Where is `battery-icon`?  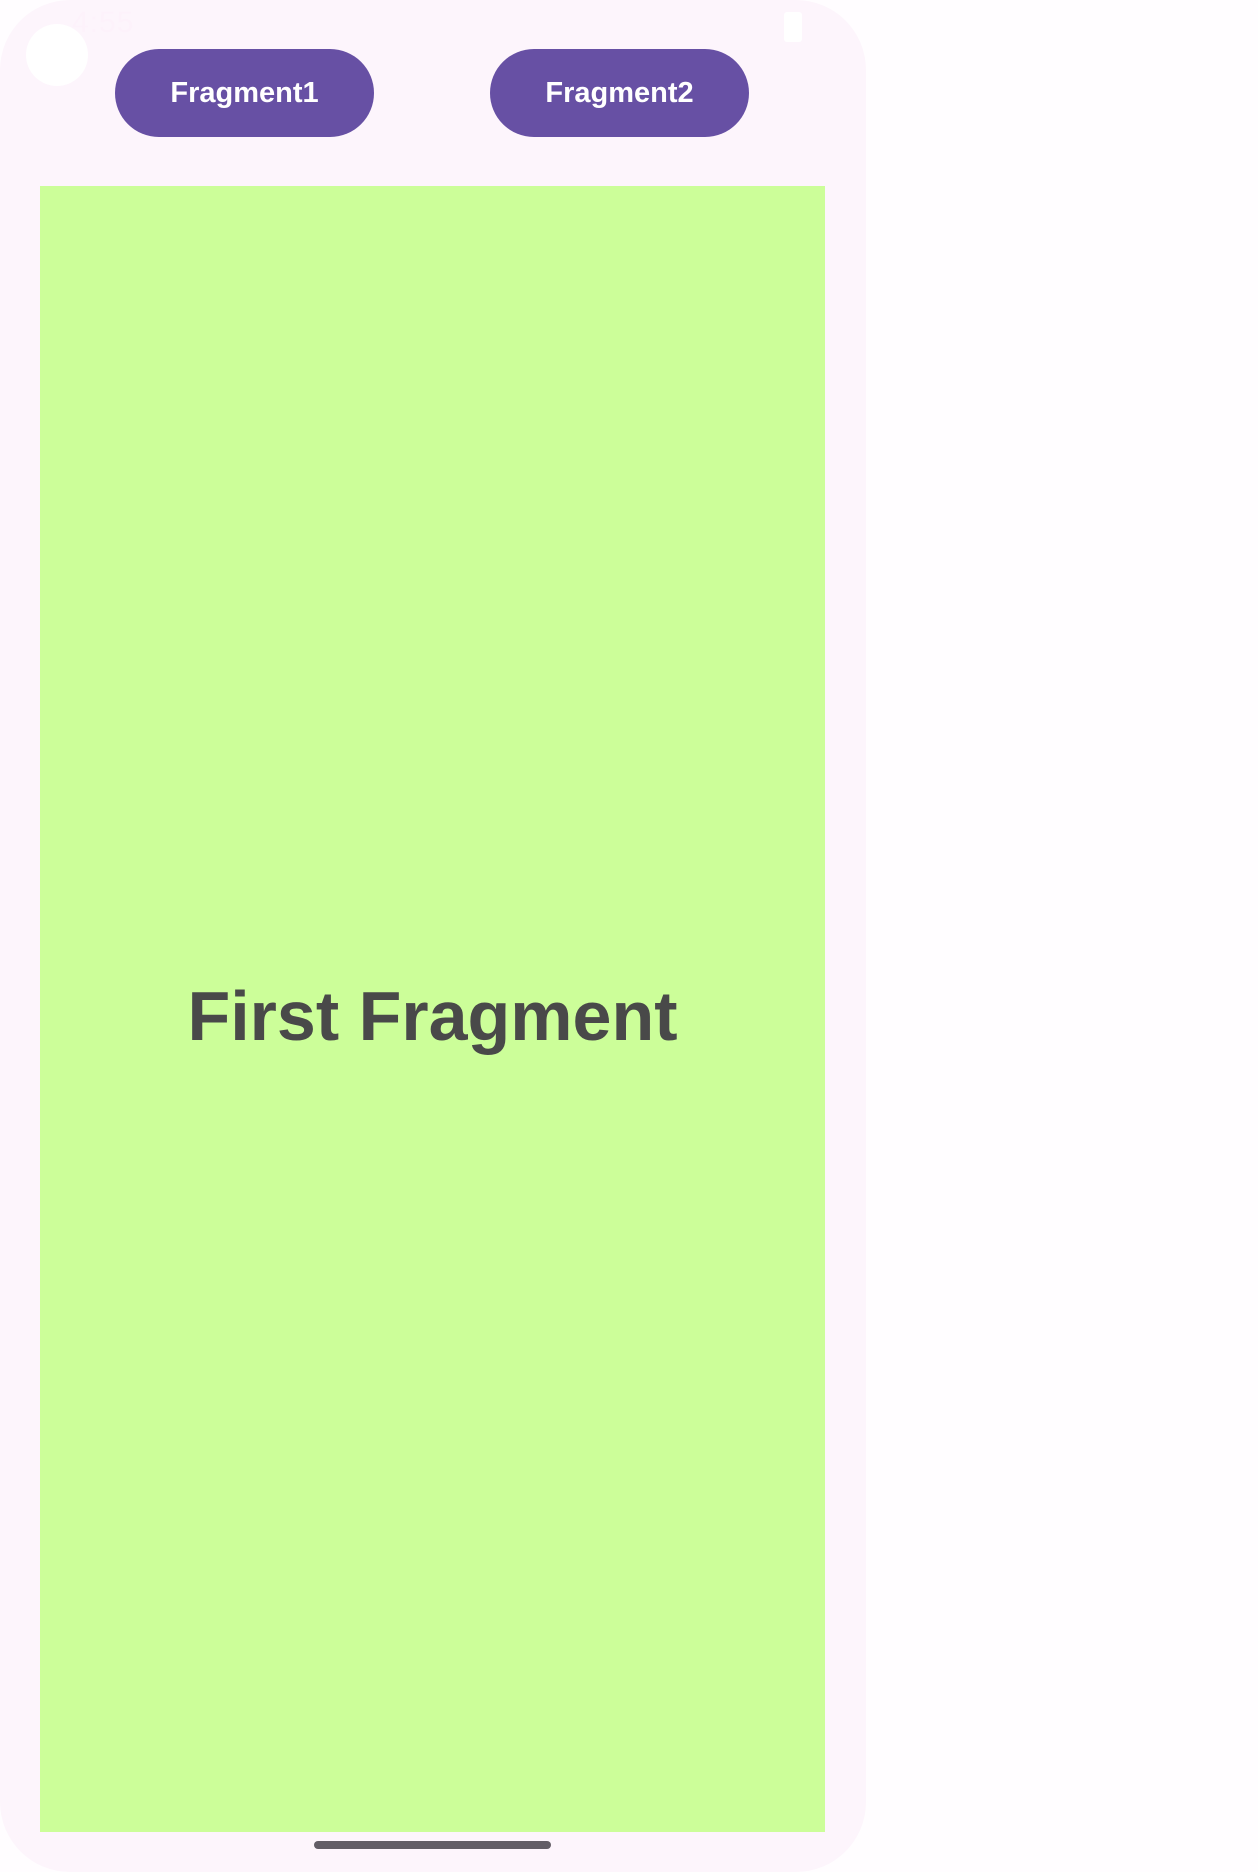
battery-icon is located at coordinates (793, 27).